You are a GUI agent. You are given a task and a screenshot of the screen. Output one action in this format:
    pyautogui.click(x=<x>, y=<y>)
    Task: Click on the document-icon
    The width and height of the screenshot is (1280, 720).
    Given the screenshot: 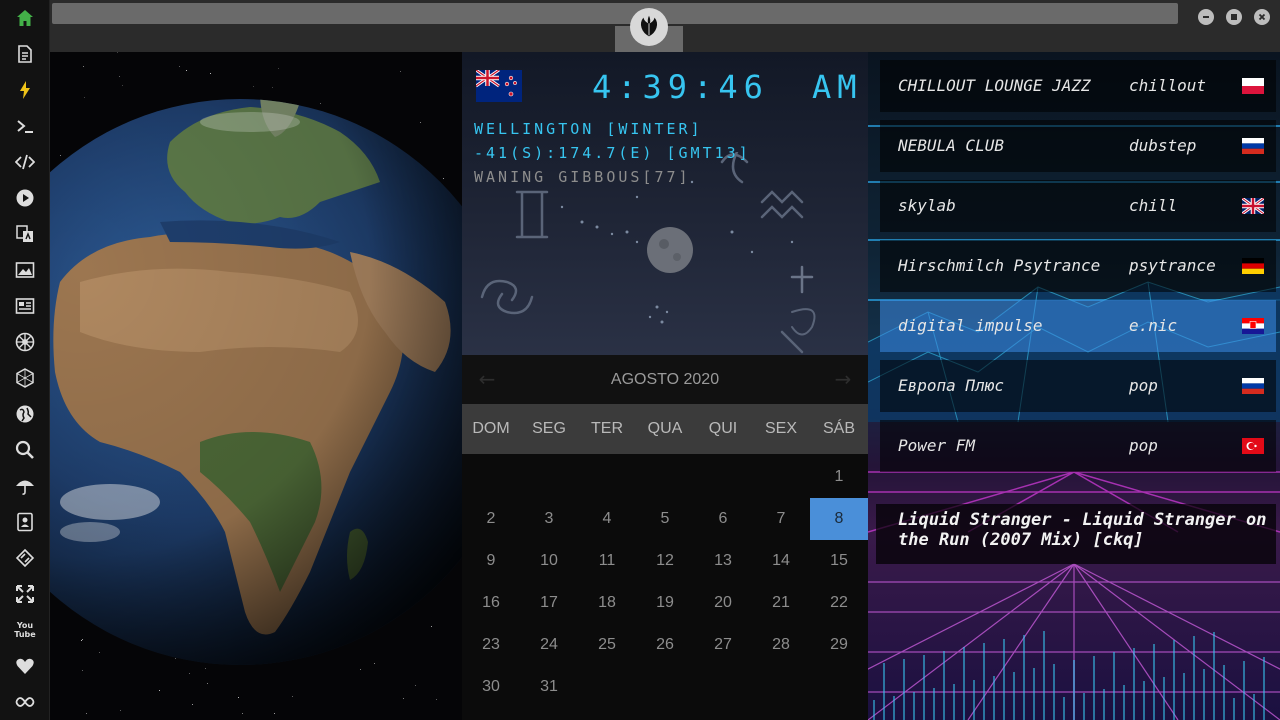 What is the action you would take?
    pyautogui.click(x=25, y=54)
    